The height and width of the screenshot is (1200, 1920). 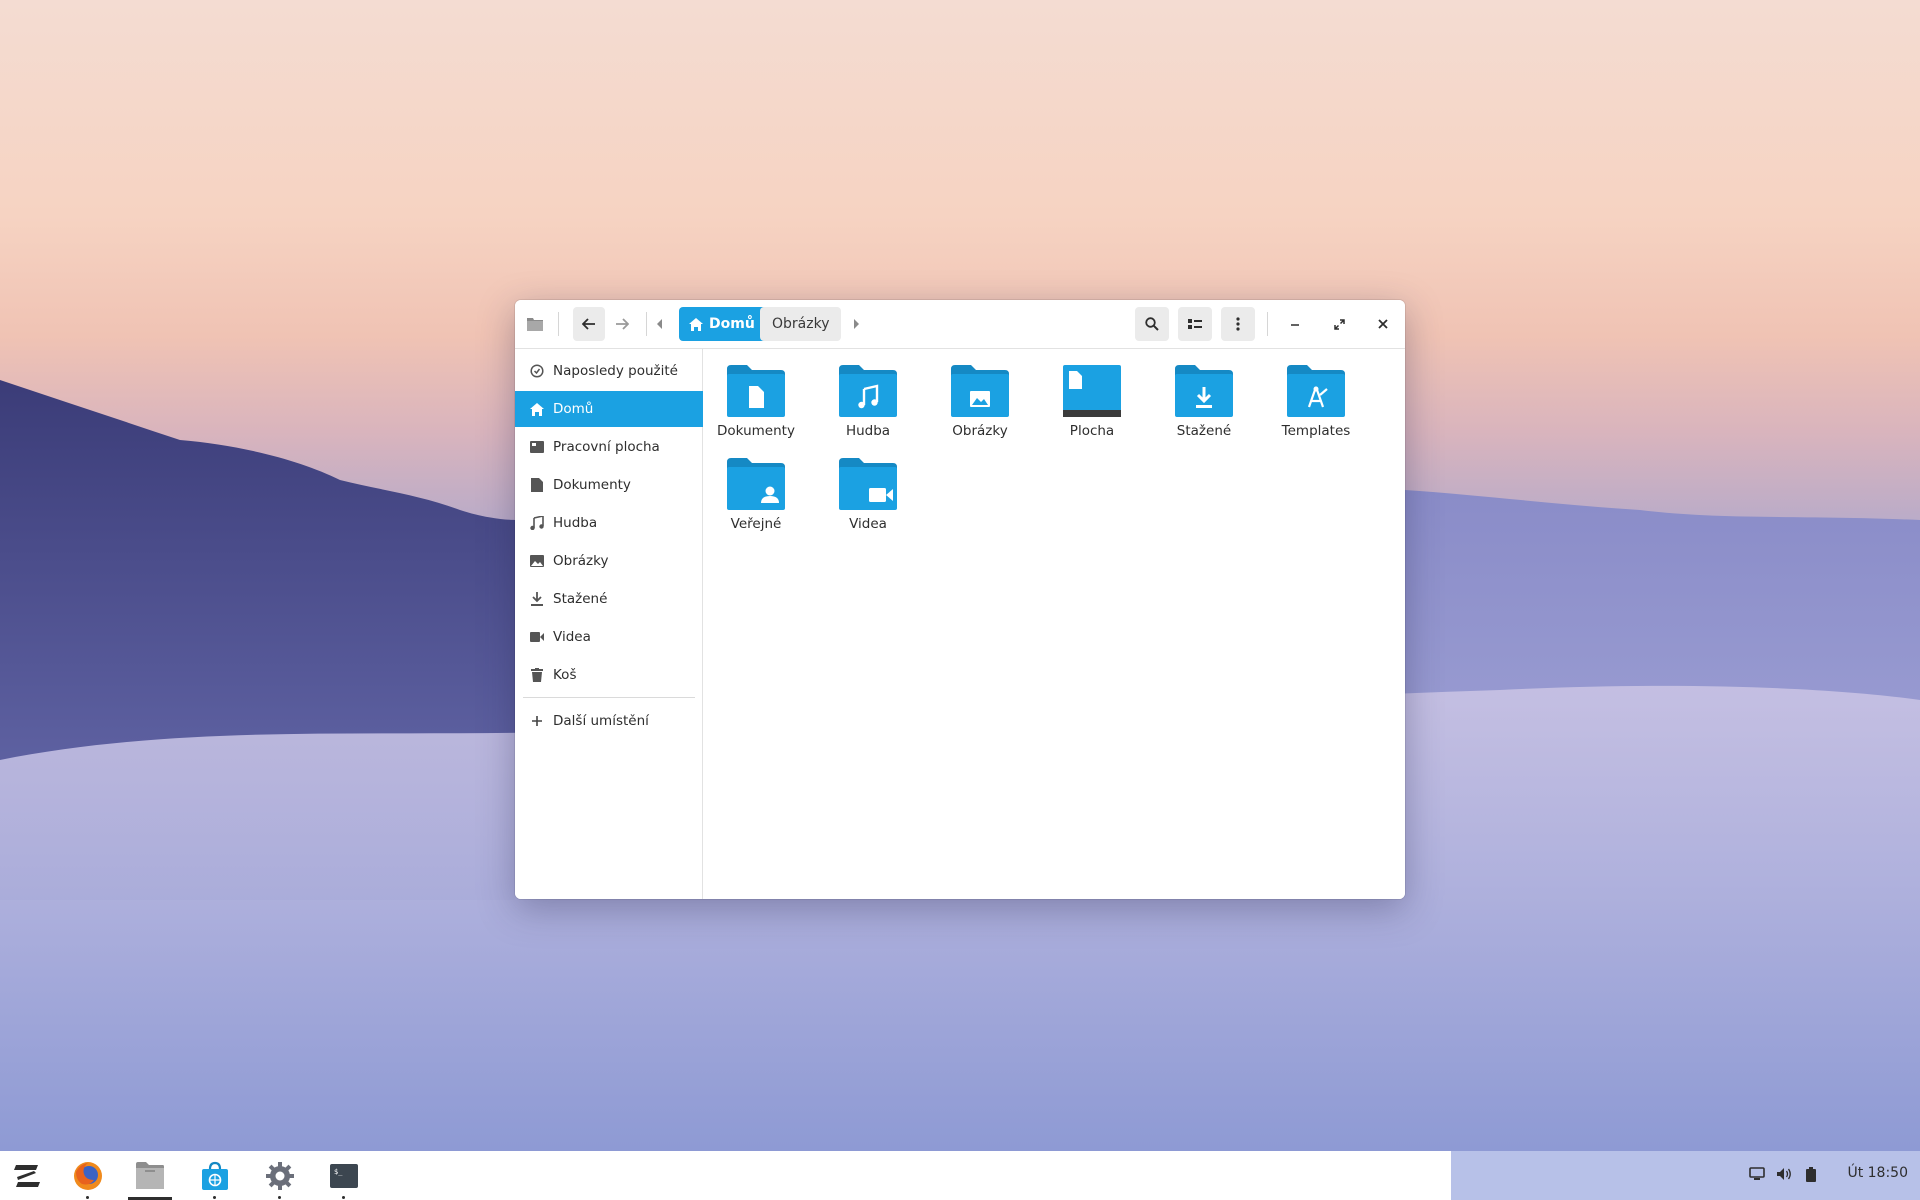 I want to click on files-button, so click(x=150, y=1175).